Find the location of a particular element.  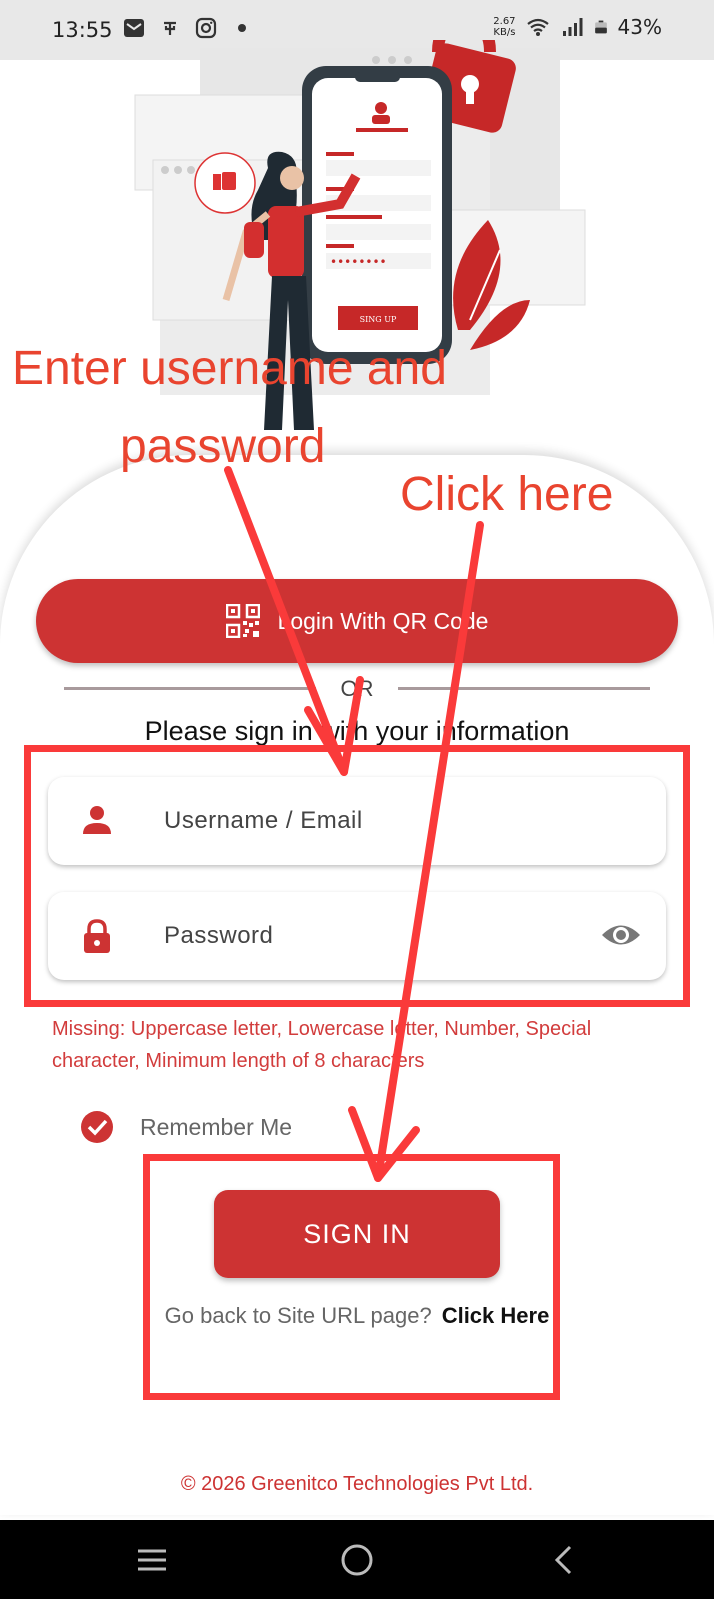

divider-line-right is located at coordinates (524, 688).